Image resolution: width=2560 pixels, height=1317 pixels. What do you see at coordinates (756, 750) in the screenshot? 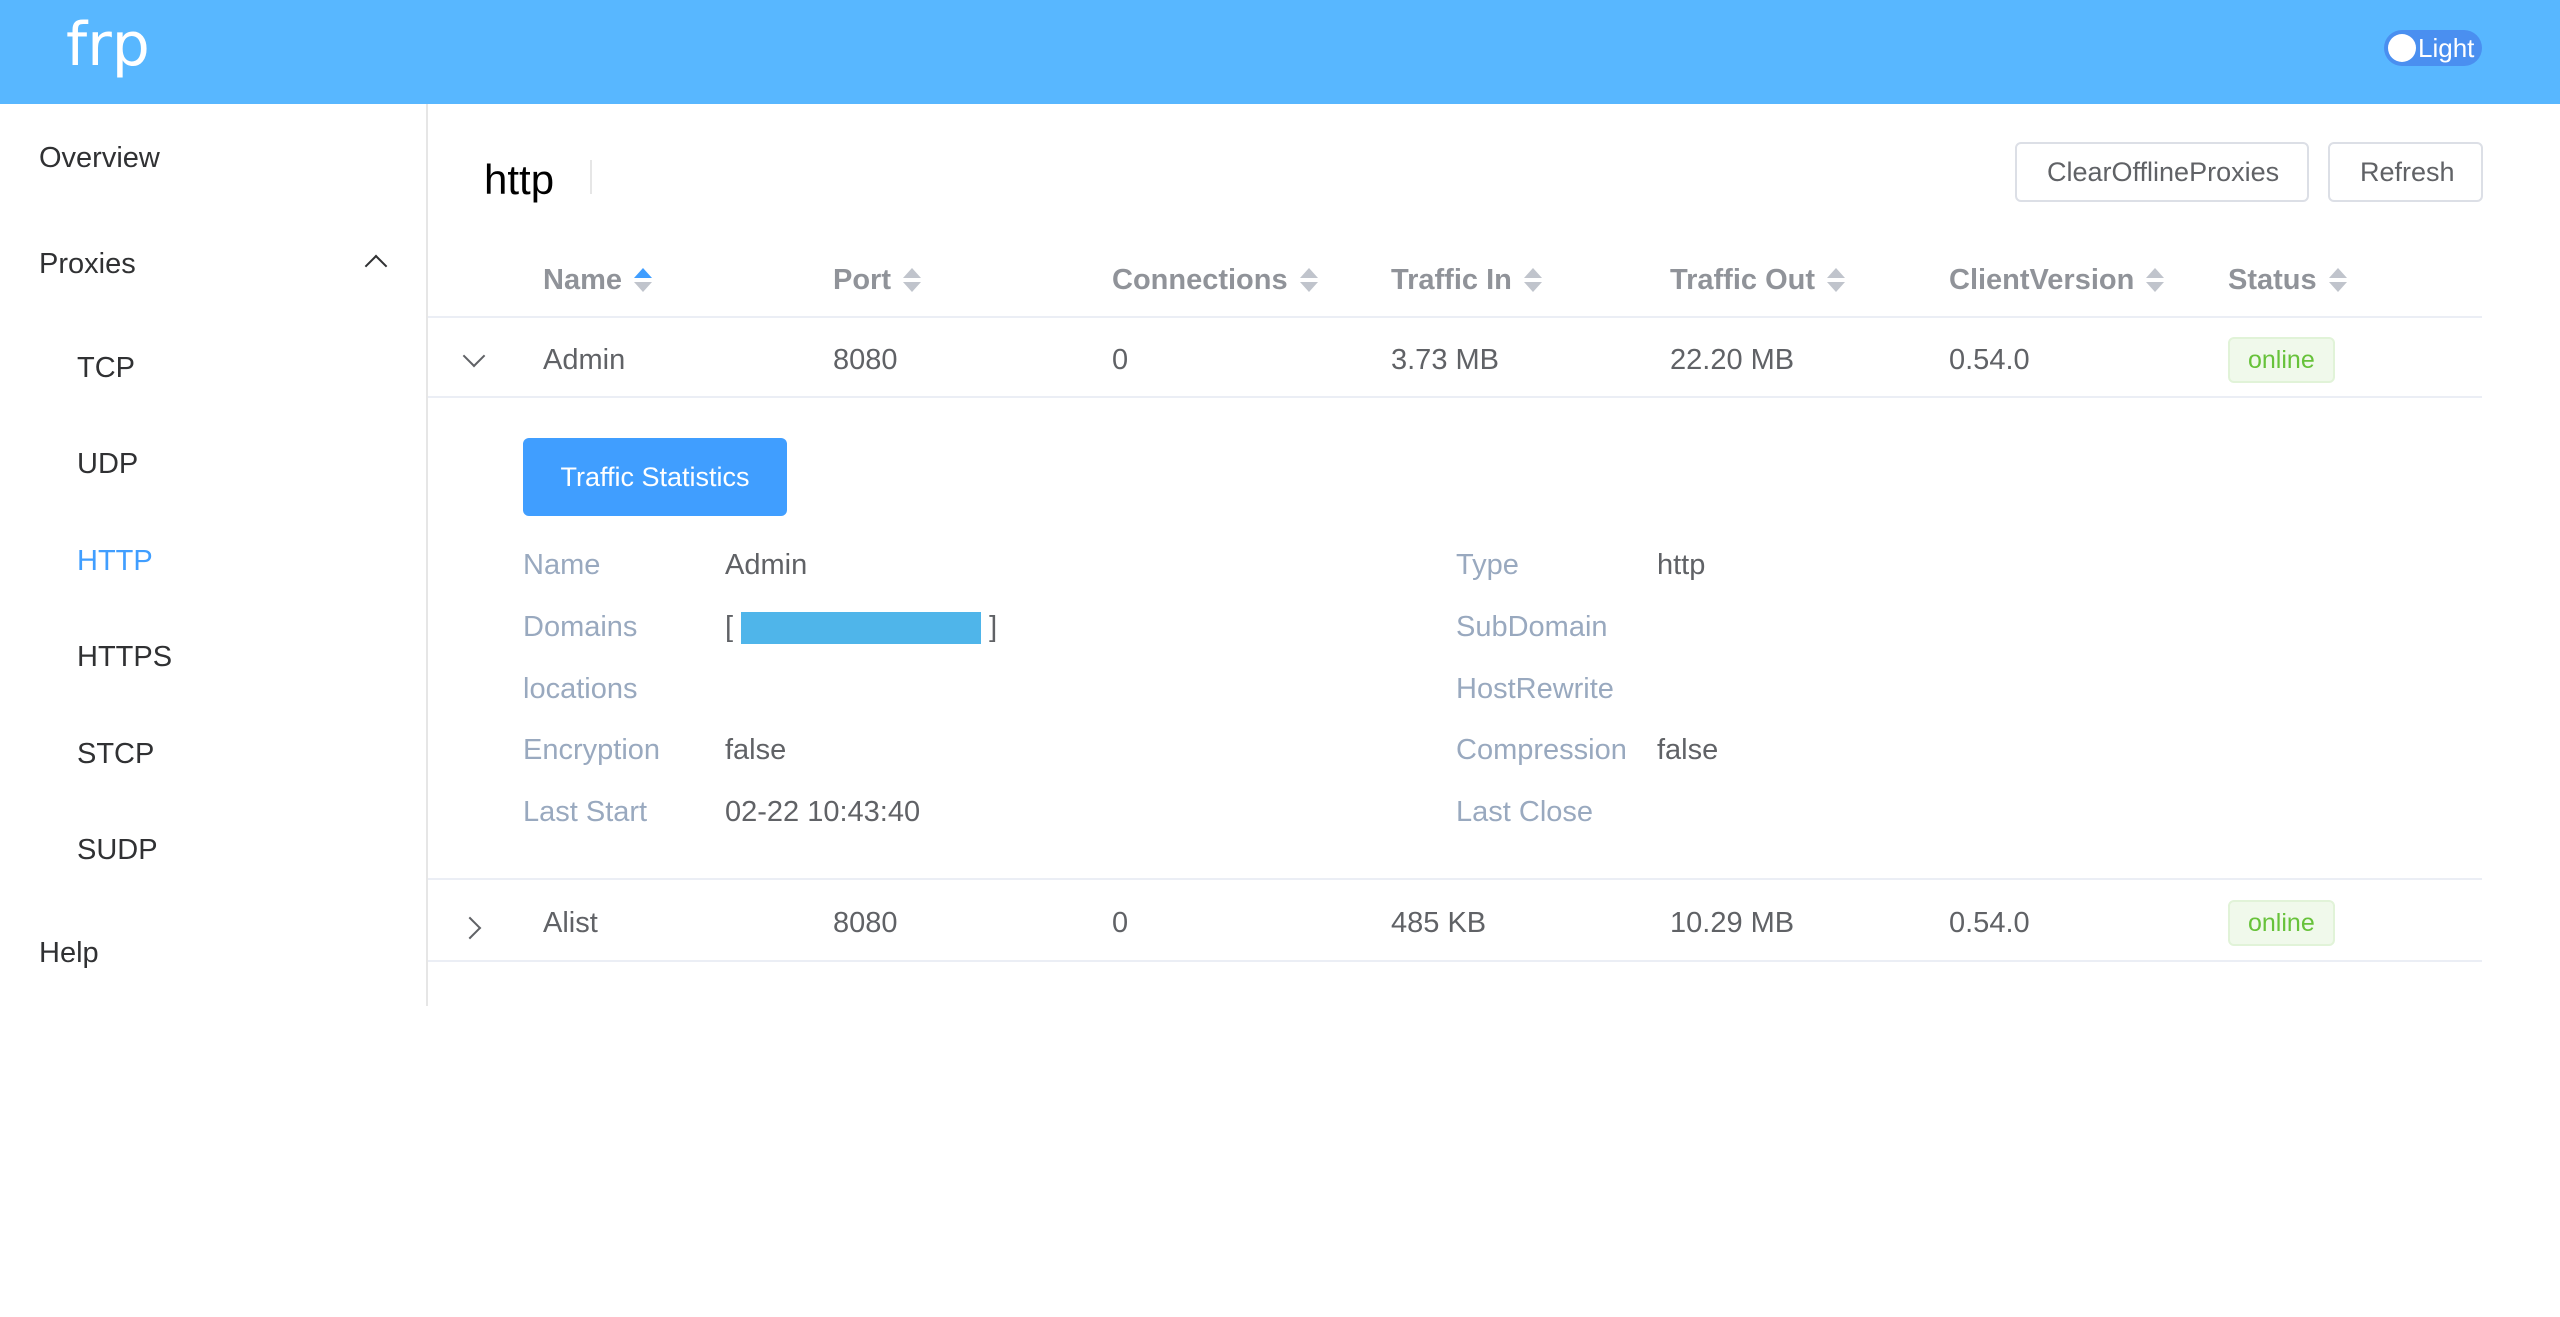
I see `detail-value-encryption: false` at bounding box center [756, 750].